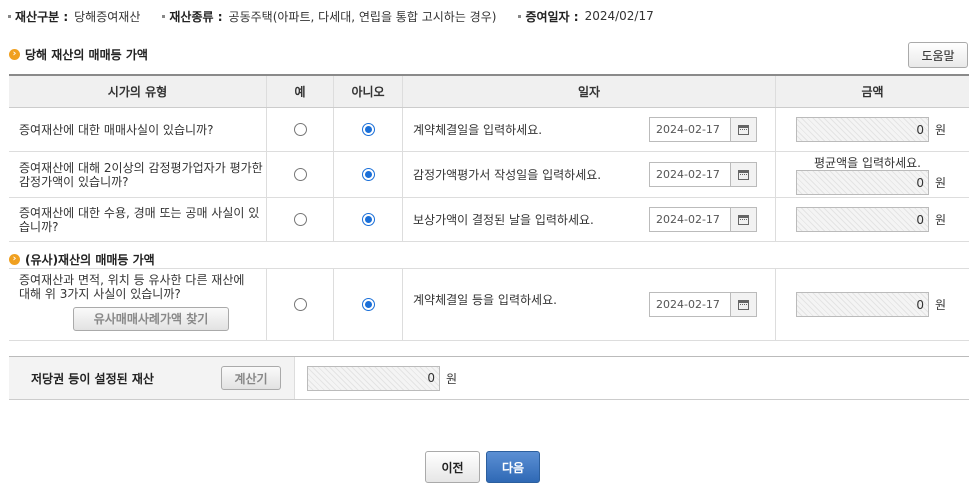  I want to click on info-label: 재산종류 :, so click(196, 16).